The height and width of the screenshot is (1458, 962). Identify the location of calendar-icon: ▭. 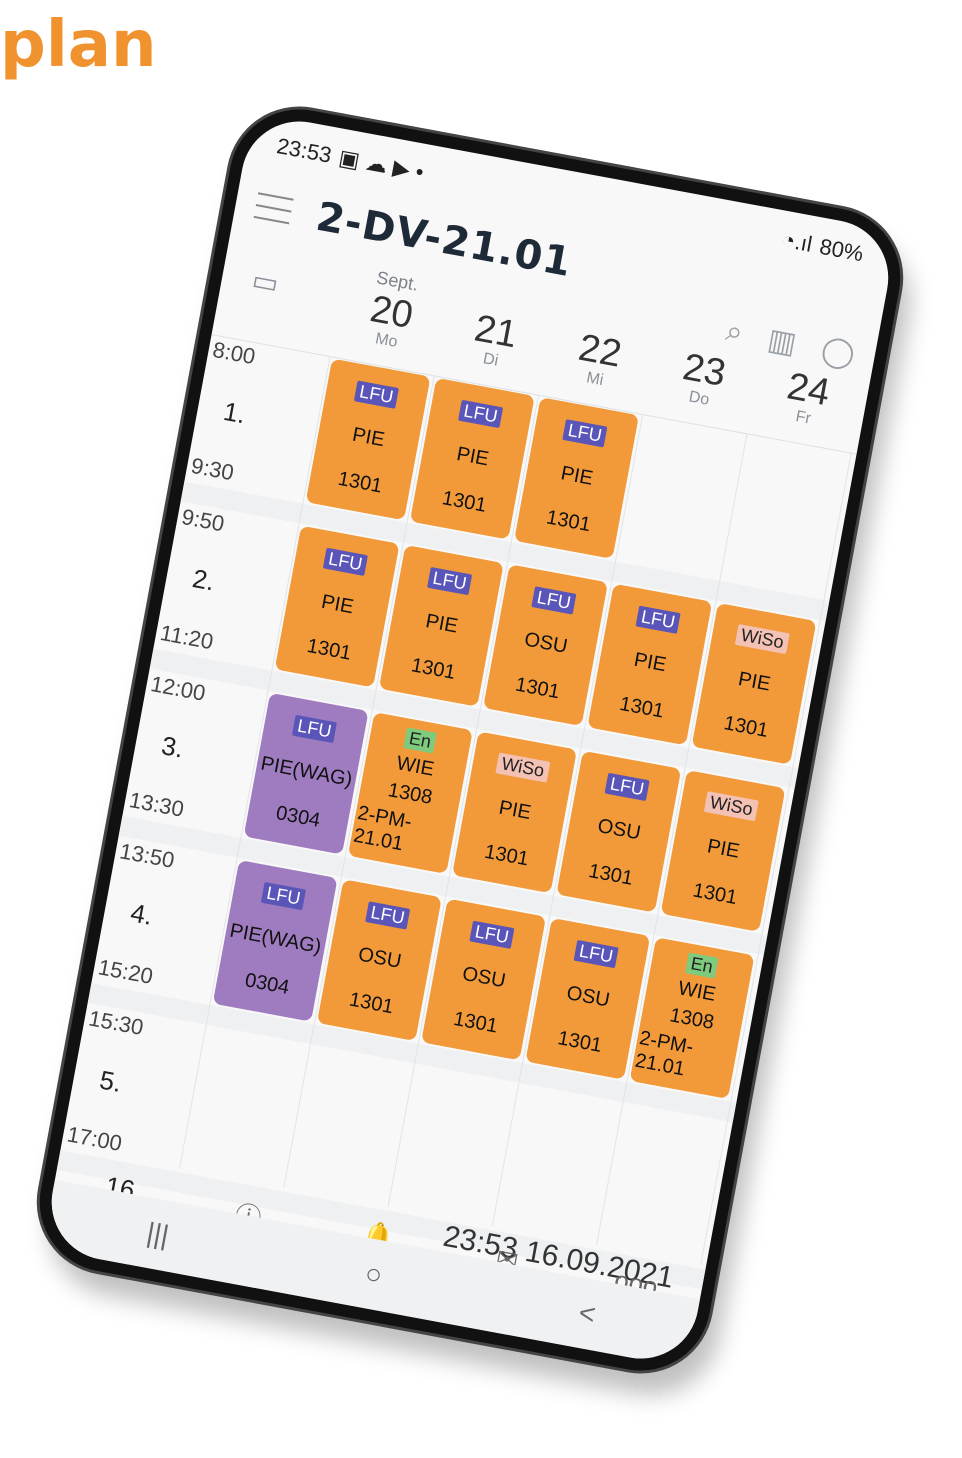
(269, 283).